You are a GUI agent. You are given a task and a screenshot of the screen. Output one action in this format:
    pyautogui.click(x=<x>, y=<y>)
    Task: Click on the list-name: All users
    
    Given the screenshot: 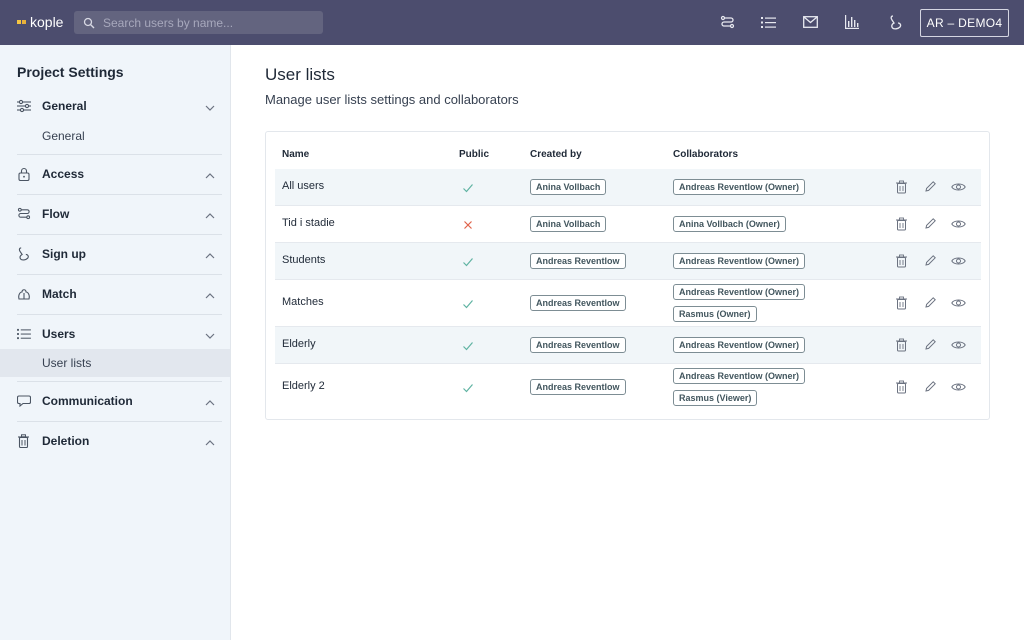 What is the action you would take?
    pyautogui.click(x=303, y=186)
    